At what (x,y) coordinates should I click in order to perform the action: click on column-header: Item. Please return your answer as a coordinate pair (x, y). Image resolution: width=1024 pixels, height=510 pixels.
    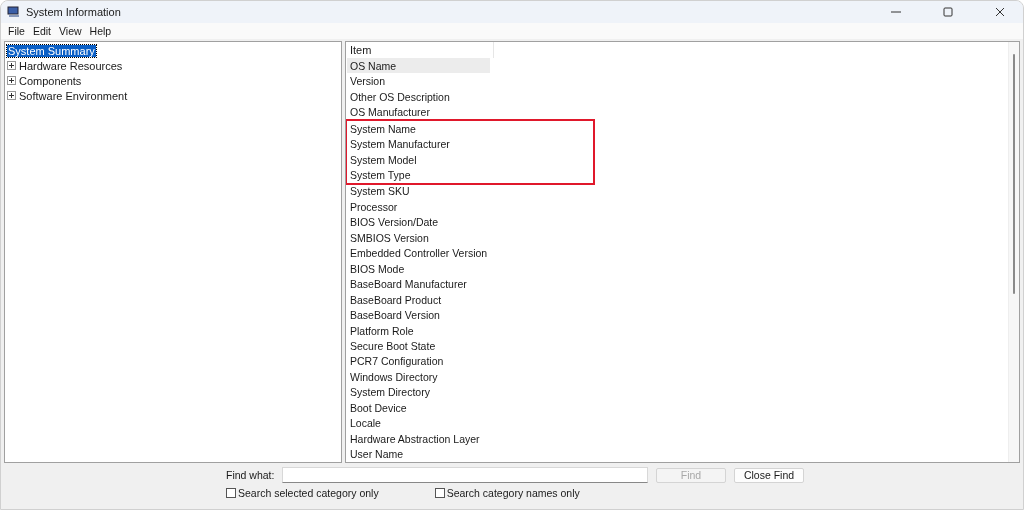
    Looking at the image, I should click on (420, 50).